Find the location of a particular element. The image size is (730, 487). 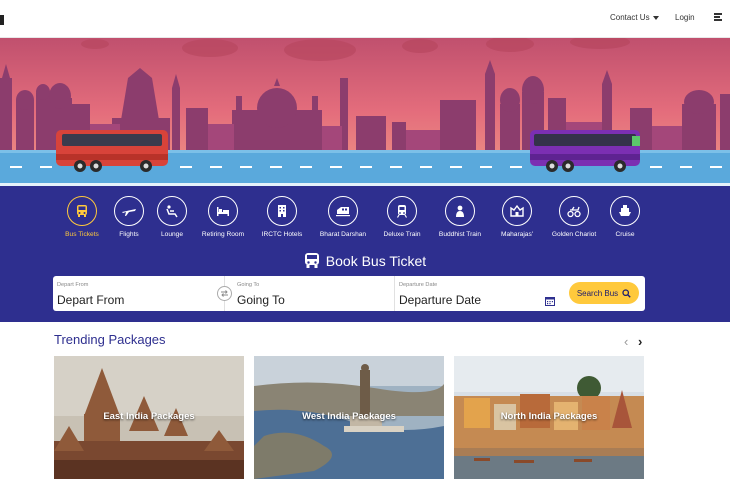

search-bus-label: Search Bus is located at coordinates (597, 293).